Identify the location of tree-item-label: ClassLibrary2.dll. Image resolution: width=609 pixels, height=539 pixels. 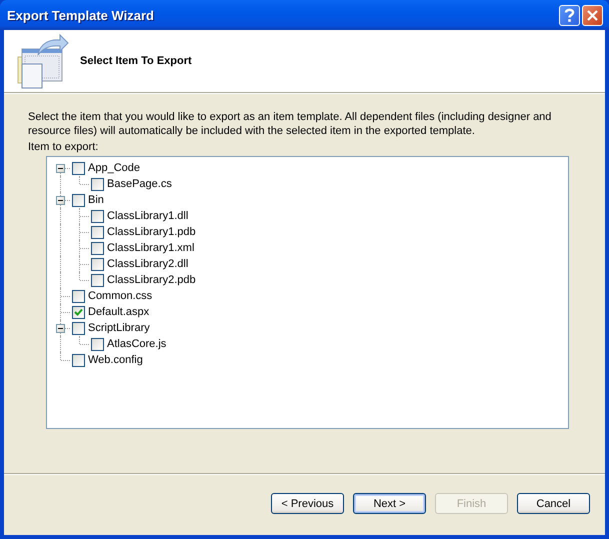
(147, 264).